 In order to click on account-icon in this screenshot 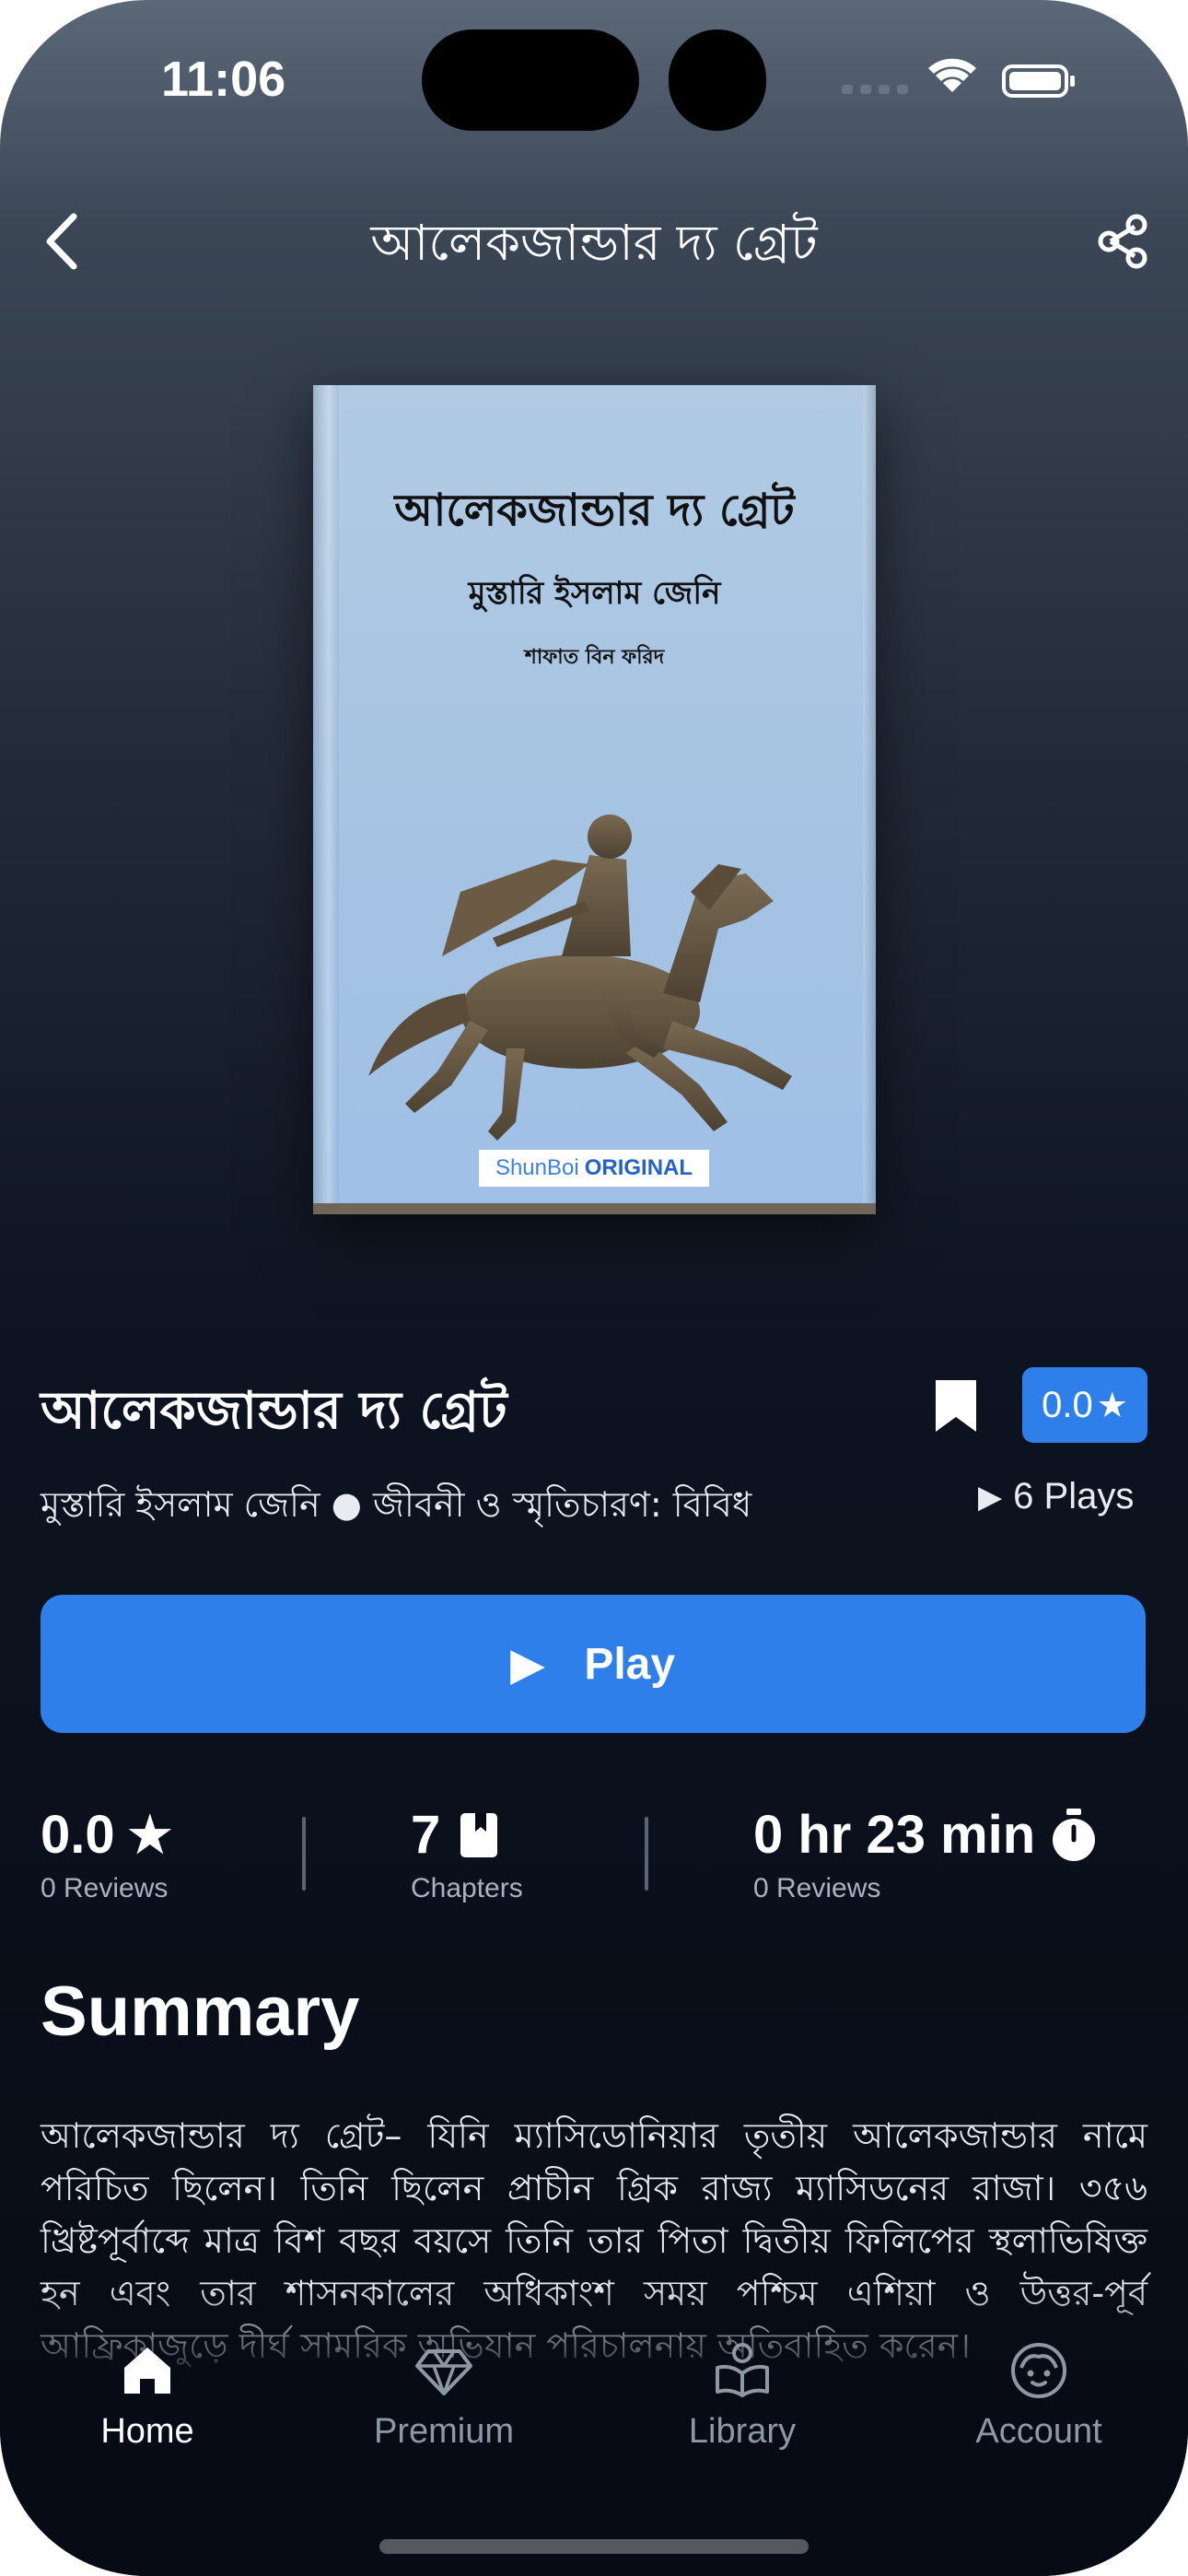, I will do `click(1038, 2370)`.